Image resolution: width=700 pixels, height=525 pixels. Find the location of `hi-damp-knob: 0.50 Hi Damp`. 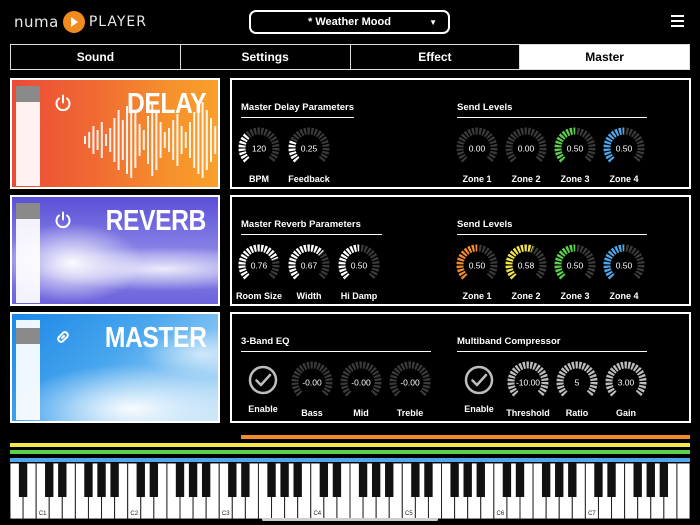

hi-damp-knob: 0.50 Hi Damp is located at coordinates (359, 272).